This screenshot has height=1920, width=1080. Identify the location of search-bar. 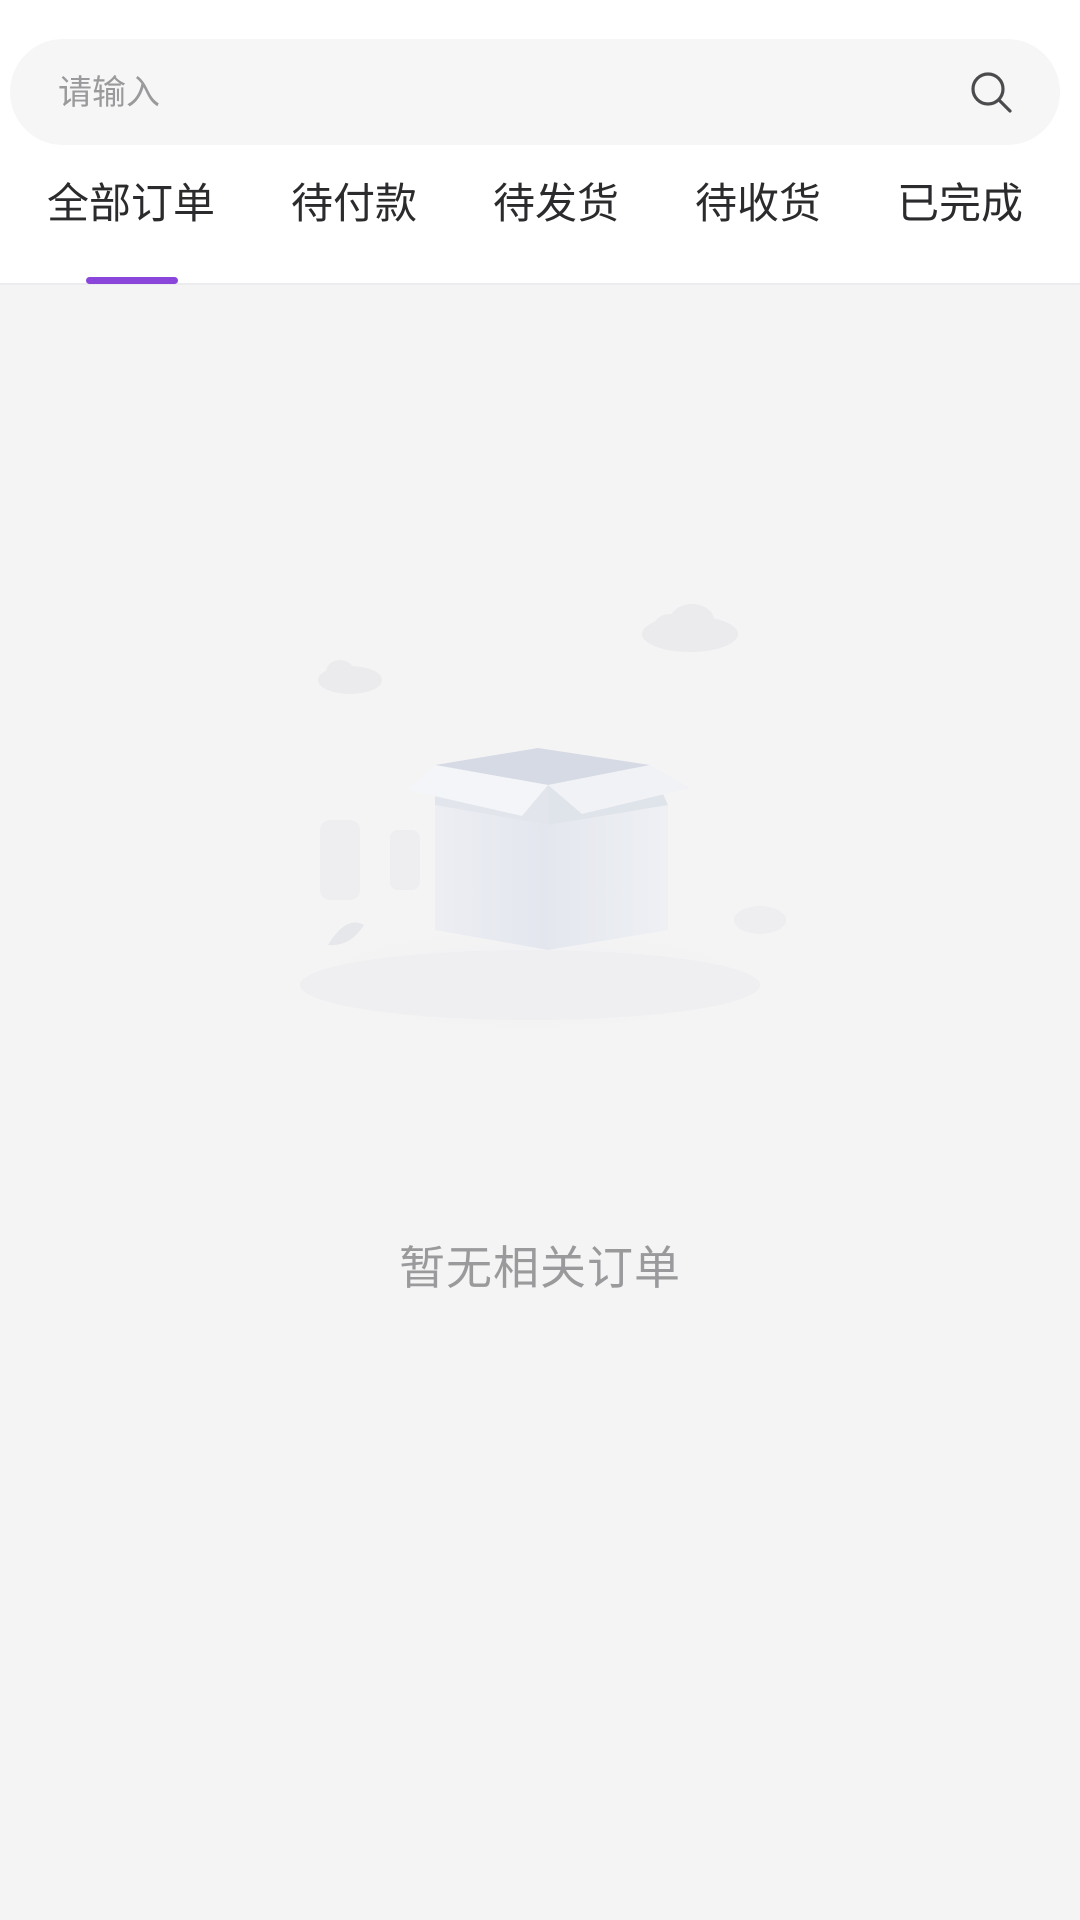
(535, 93).